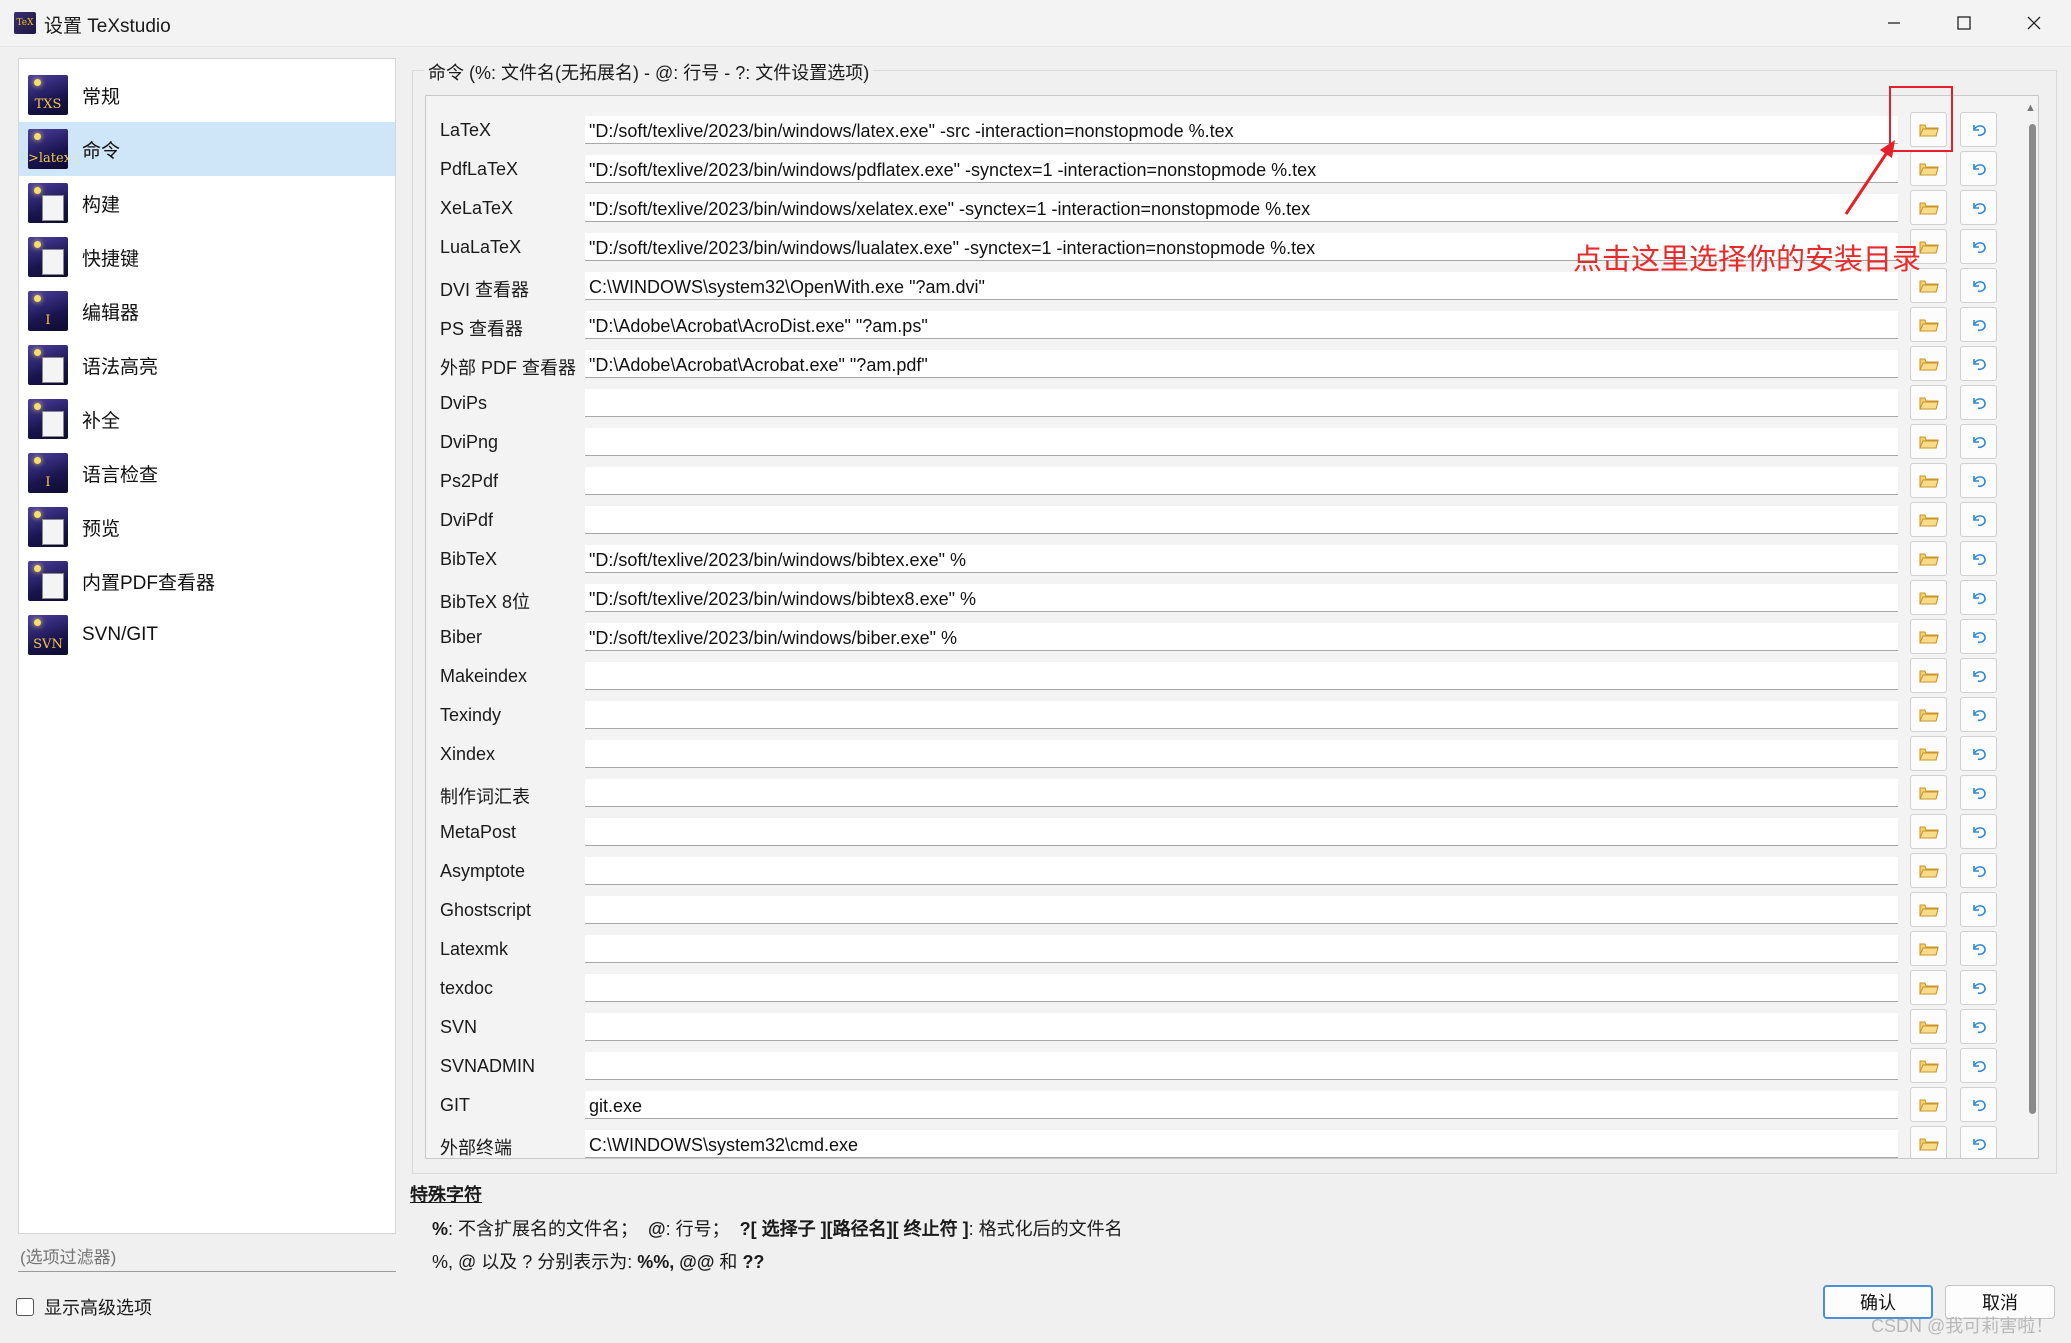 This screenshot has width=2071, height=1343. Describe the element at coordinates (2034, 23) in the screenshot. I see `close-button` at that location.